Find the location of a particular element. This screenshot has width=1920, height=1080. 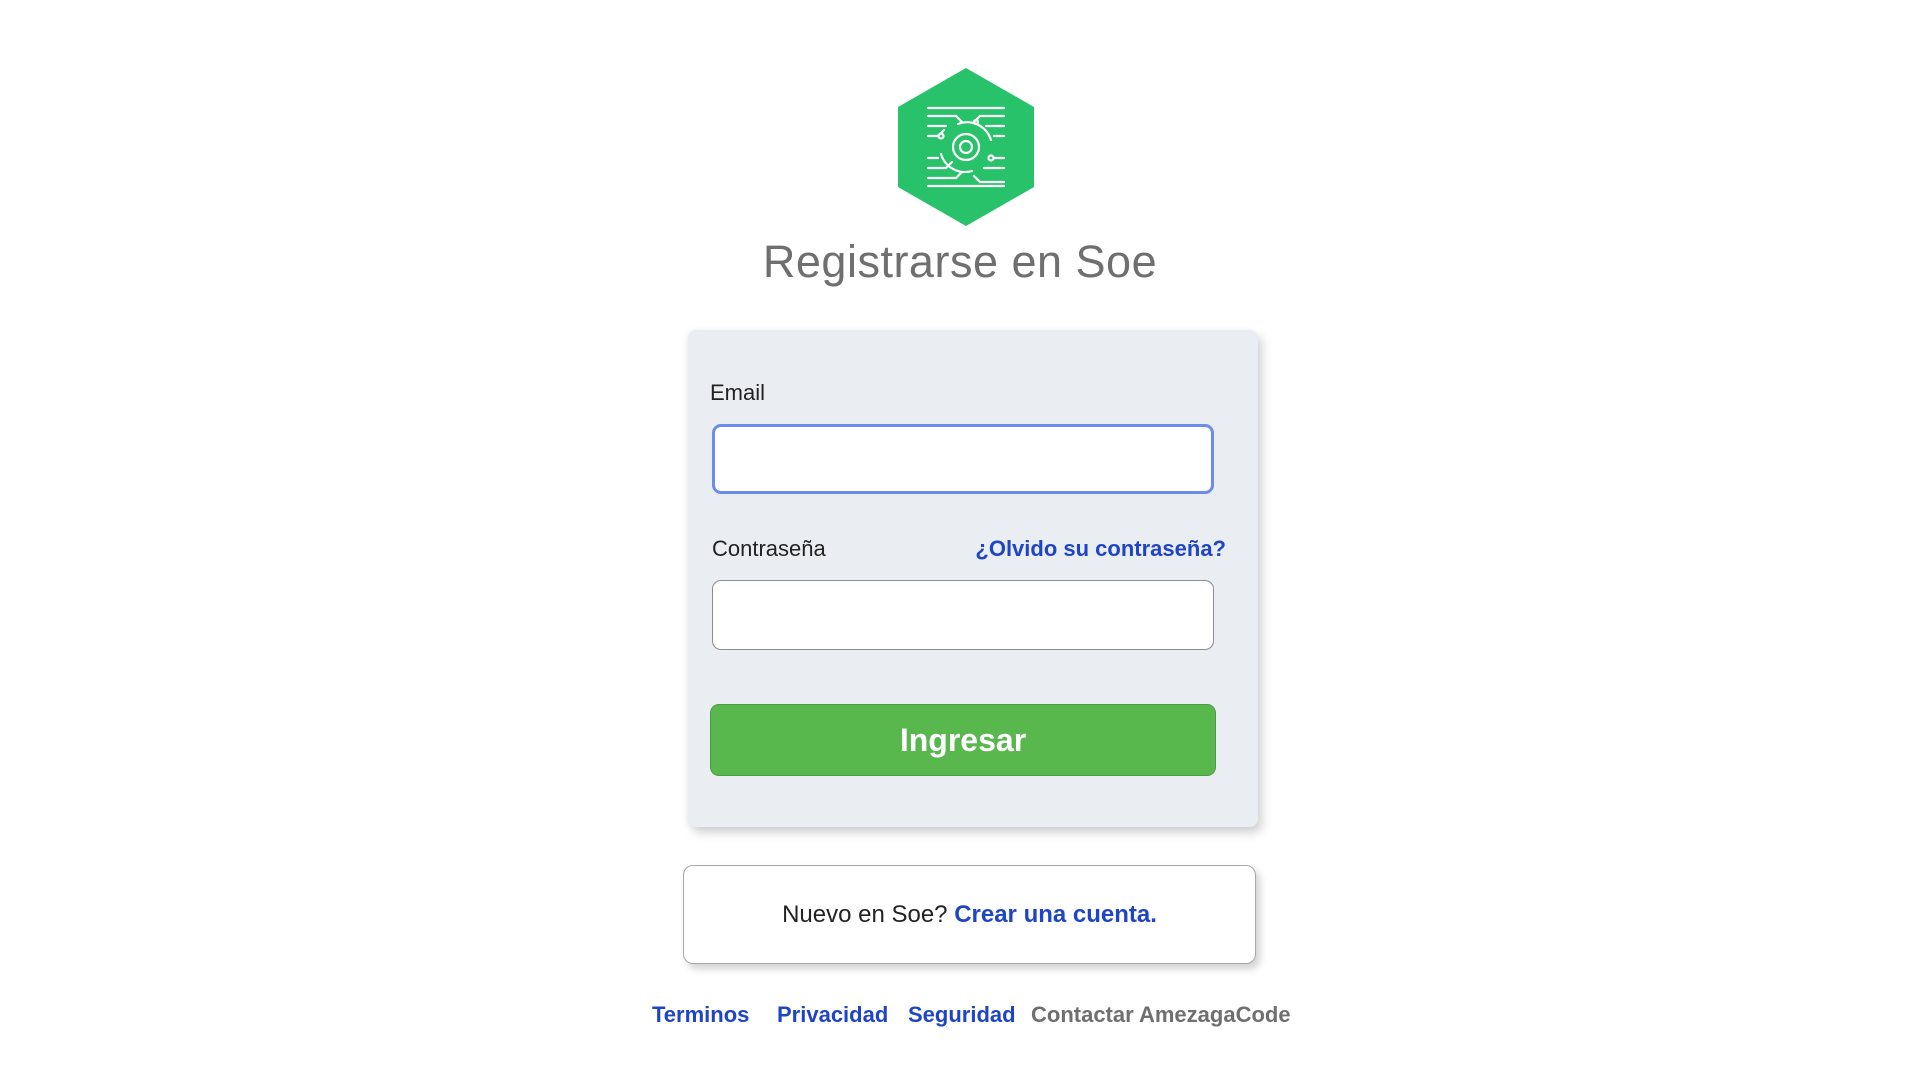

footer-terms-link: Terminos is located at coordinates (700, 1015).